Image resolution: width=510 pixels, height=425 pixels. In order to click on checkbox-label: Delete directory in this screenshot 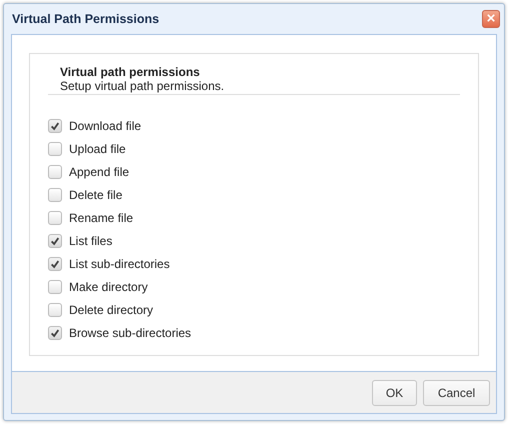, I will do `click(111, 309)`.